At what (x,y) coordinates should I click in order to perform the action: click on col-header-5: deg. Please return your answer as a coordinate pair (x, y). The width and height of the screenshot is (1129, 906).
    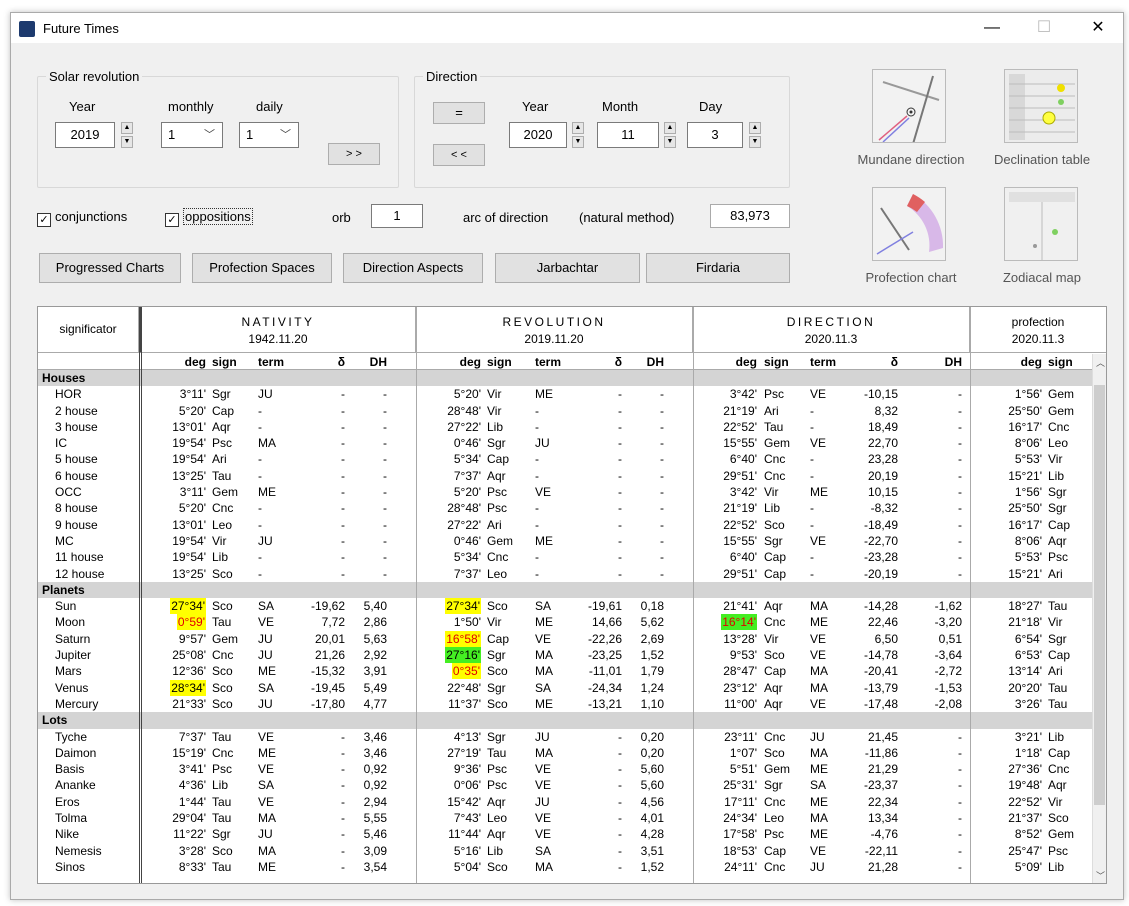
    Looking at the image, I should click on (470, 362).